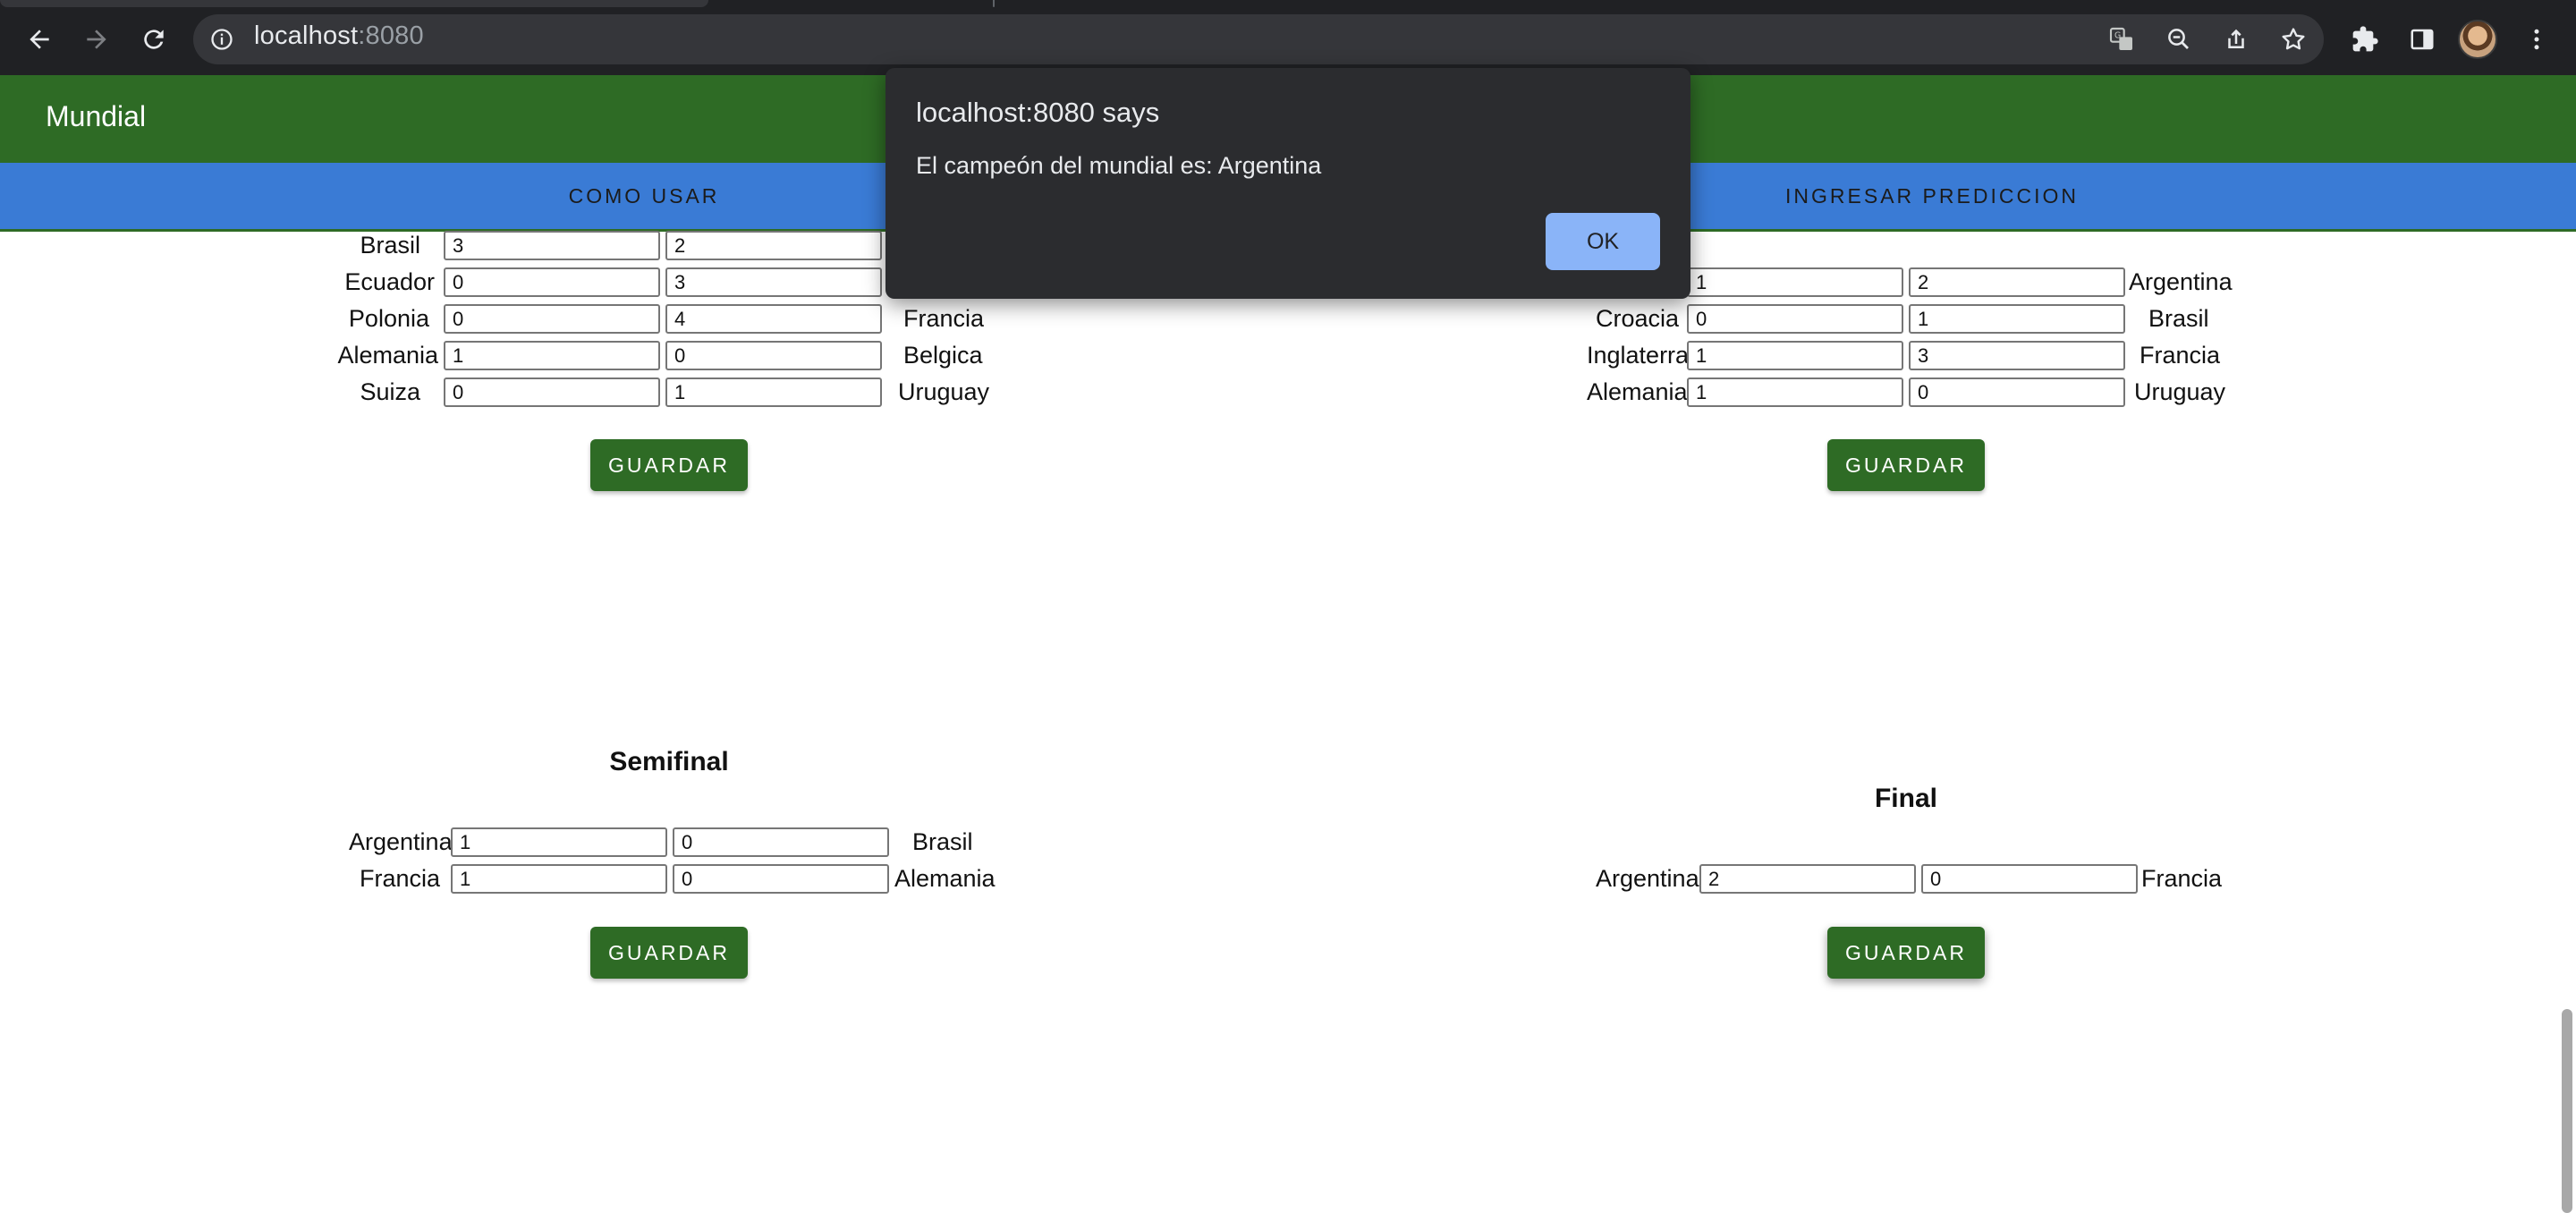 The width and height of the screenshot is (2576, 1213). What do you see at coordinates (994, 3) in the screenshot?
I see `tab-divider` at bounding box center [994, 3].